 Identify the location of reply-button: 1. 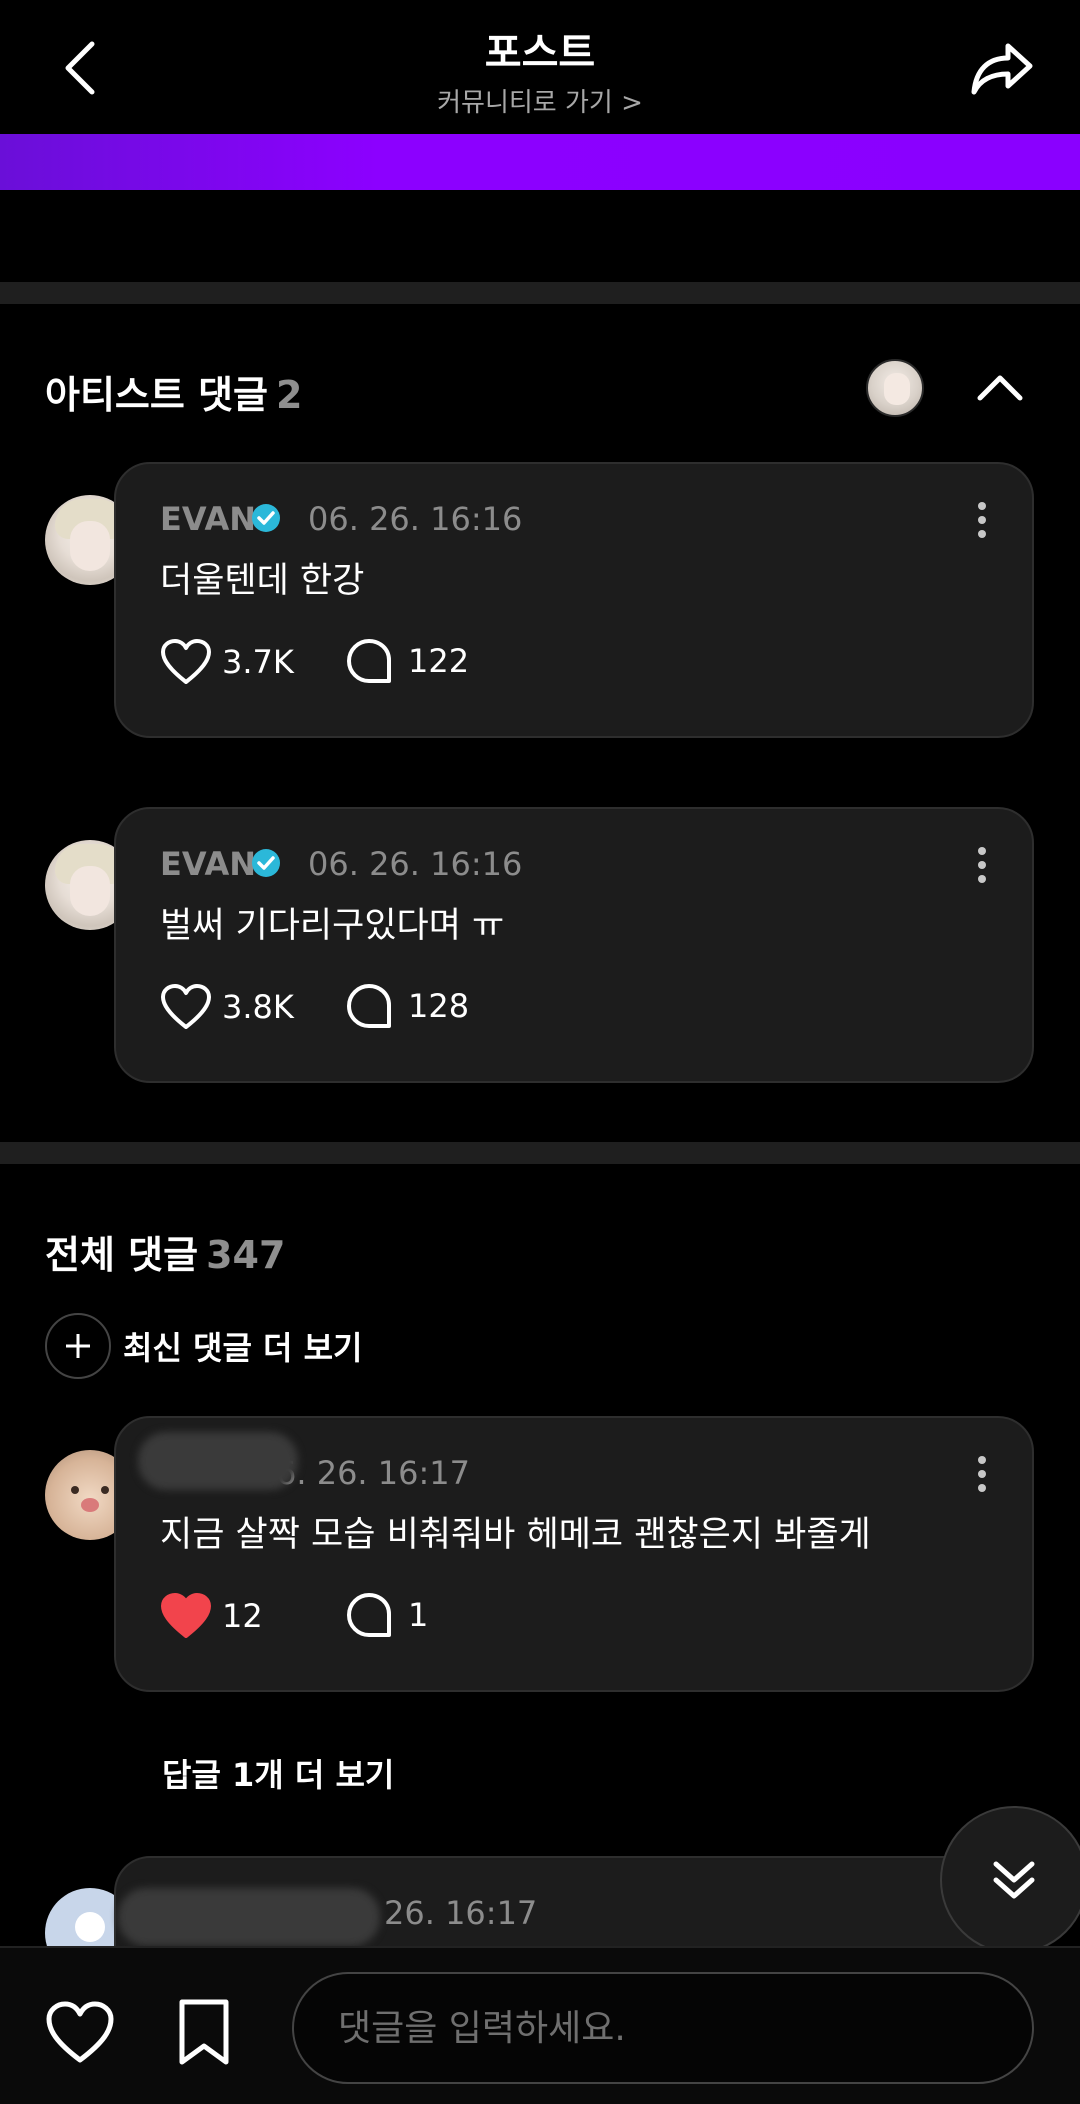
(387, 1615).